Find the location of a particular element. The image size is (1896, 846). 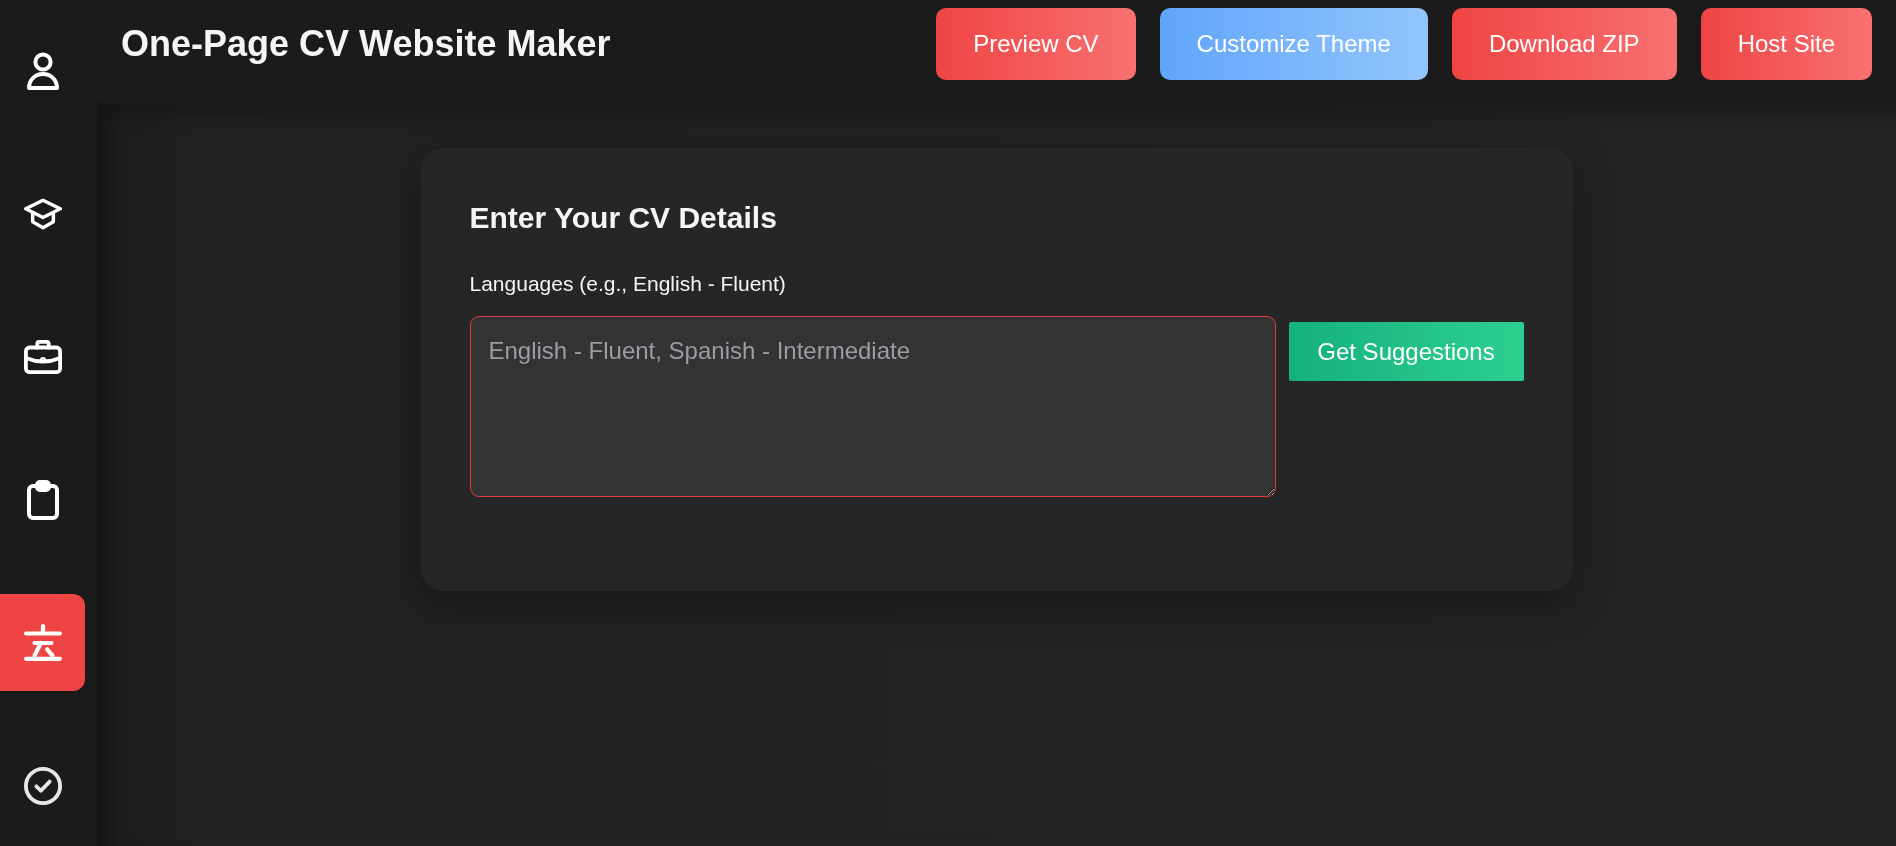

get-suggestions-button: Get Suggestions is located at coordinates (1406, 351).